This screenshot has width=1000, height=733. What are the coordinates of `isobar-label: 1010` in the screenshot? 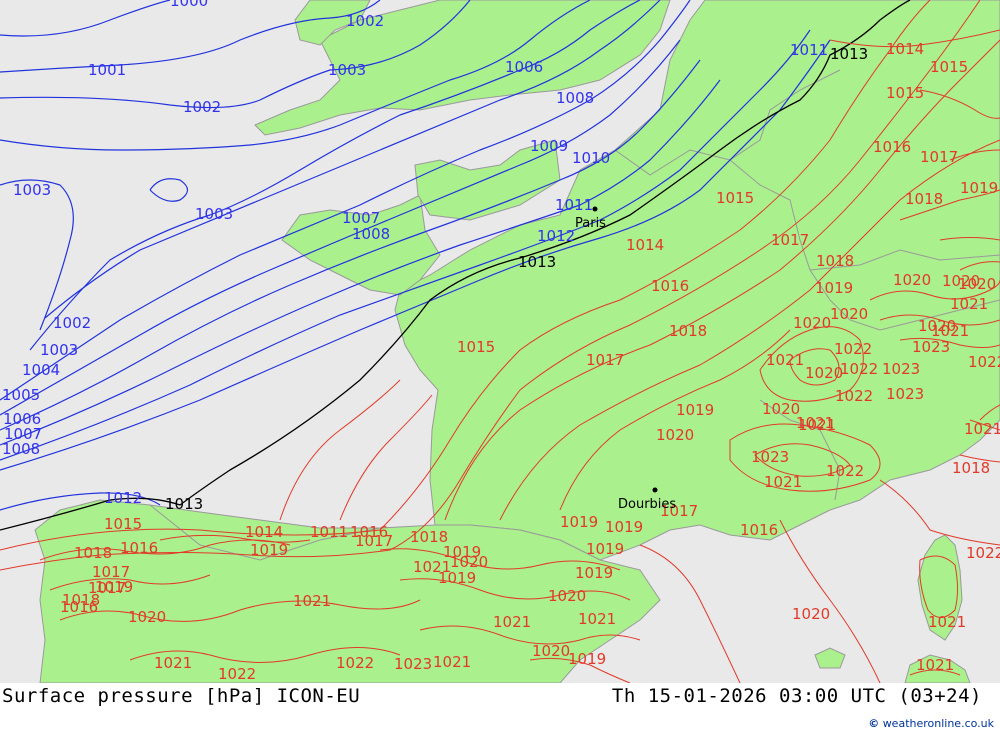 It's located at (591, 158).